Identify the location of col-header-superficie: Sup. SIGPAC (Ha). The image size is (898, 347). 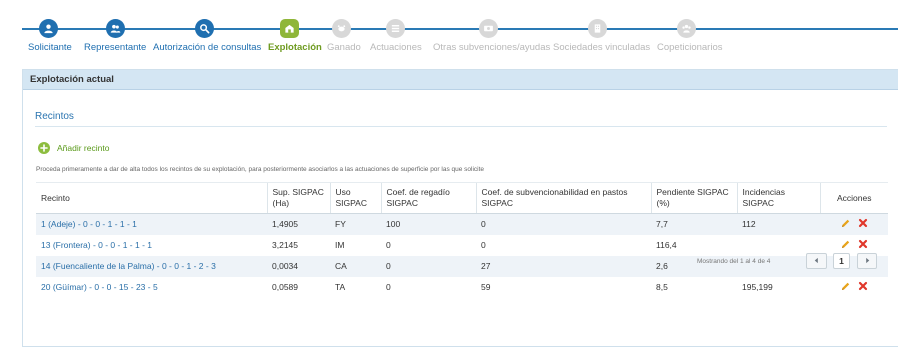
(298, 198).